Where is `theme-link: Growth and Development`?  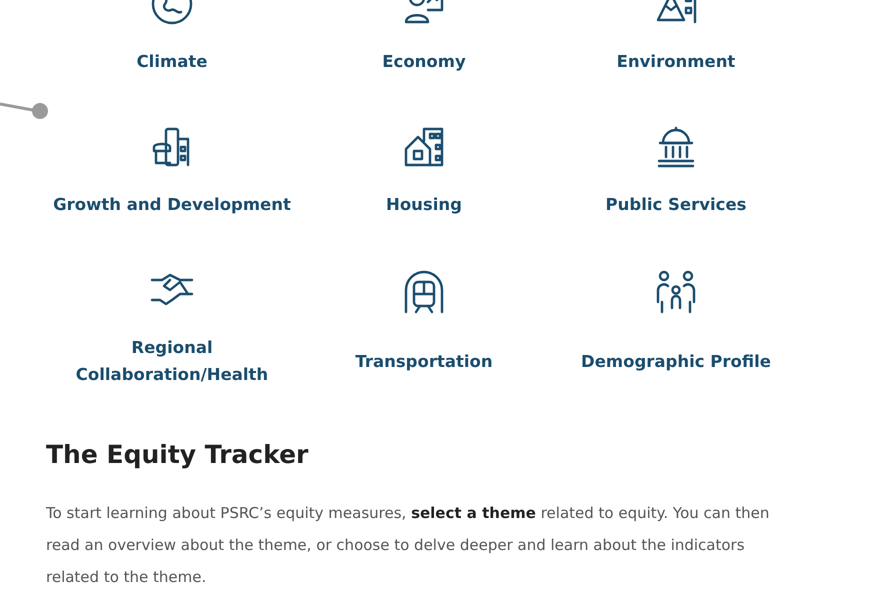
theme-link: Growth and Development is located at coordinates (172, 204).